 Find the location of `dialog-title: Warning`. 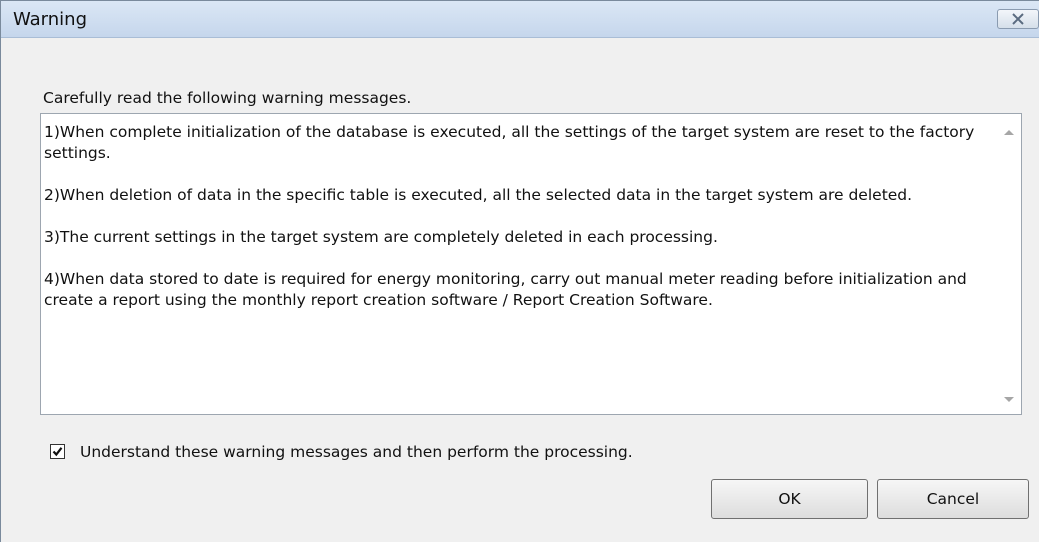

dialog-title: Warning is located at coordinates (50, 19).